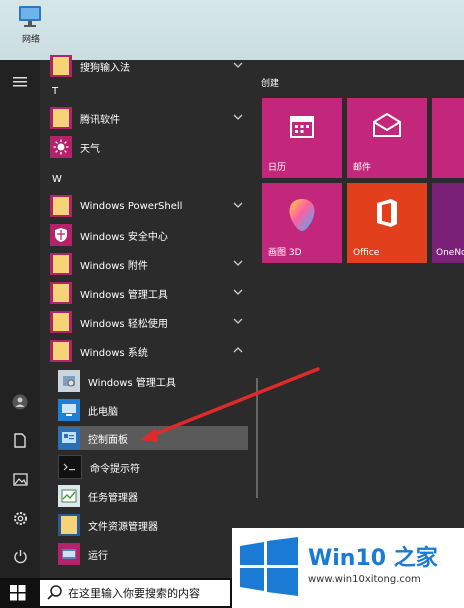 This screenshot has width=464, height=608. I want to click on sun-icon, so click(61, 147).